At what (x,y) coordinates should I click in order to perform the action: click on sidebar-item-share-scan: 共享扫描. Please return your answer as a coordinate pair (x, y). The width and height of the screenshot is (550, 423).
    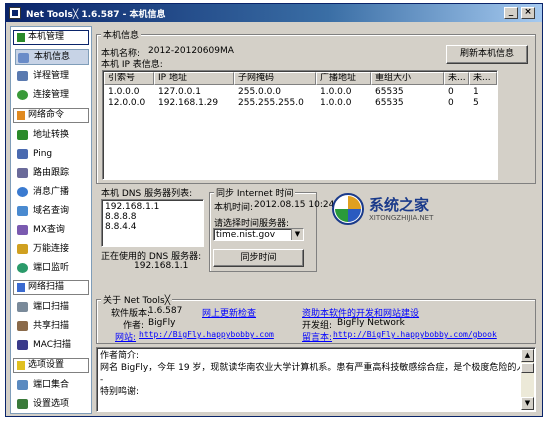
    Looking at the image, I should click on (52, 326).